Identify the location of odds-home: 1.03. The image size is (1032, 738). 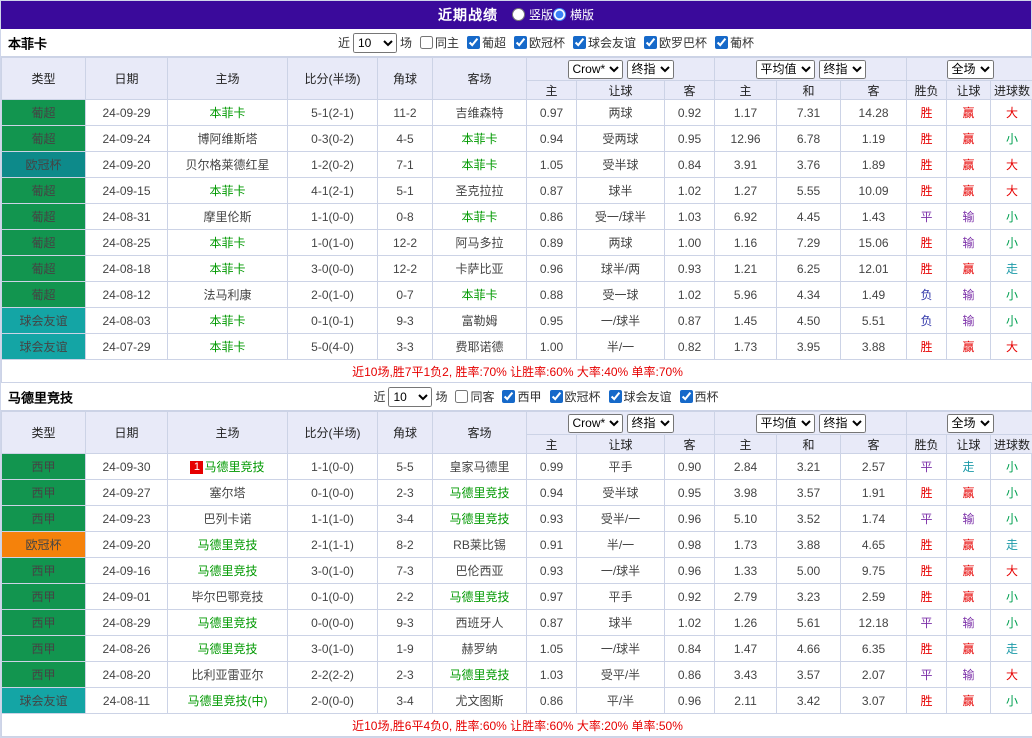
(552, 675).